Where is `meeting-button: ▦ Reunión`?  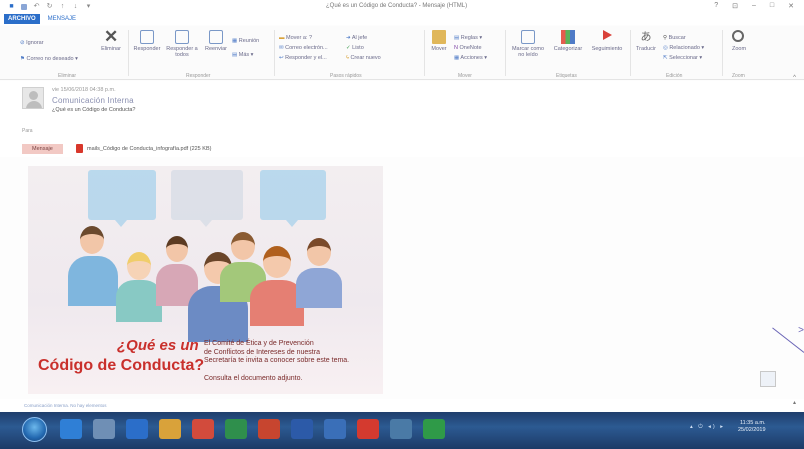
meeting-button: ▦ Reunión is located at coordinates (245, 41).